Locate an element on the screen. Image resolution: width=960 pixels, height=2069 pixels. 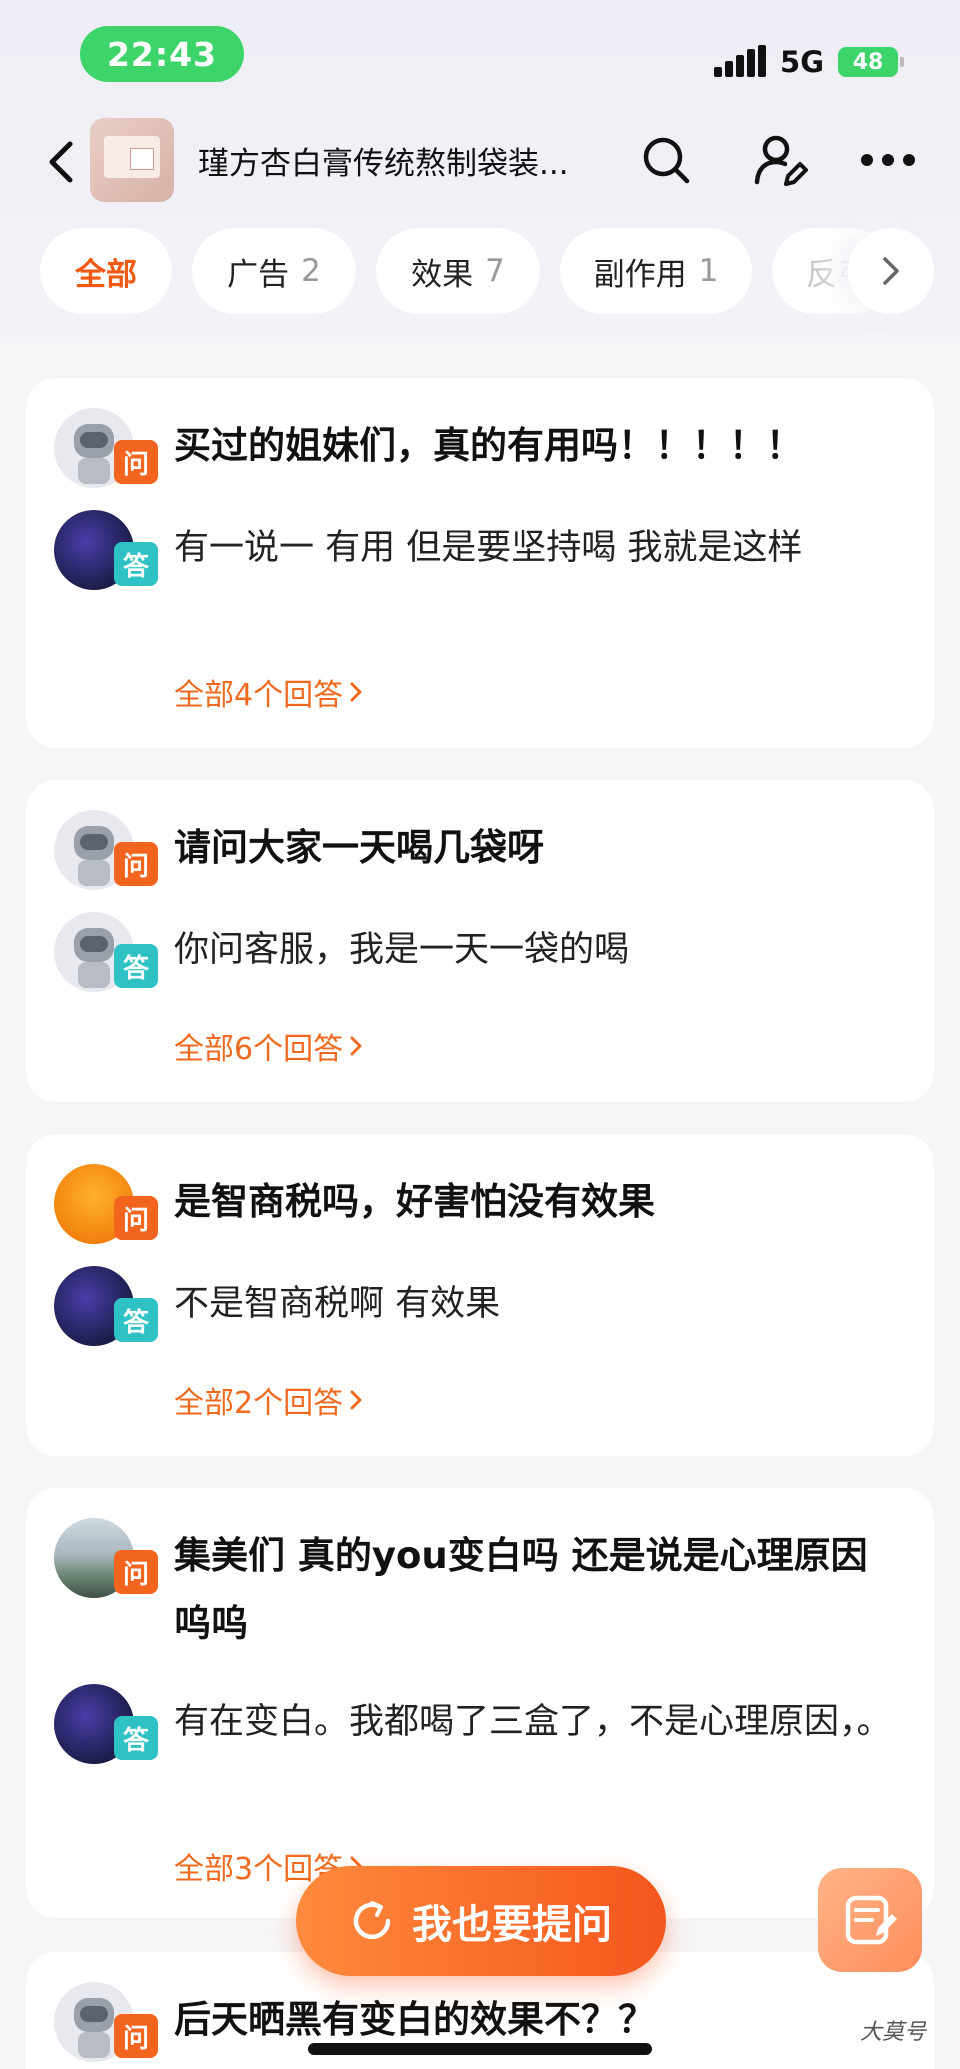
status-indicators: 5G 48 is located at coordinates (809, 62).